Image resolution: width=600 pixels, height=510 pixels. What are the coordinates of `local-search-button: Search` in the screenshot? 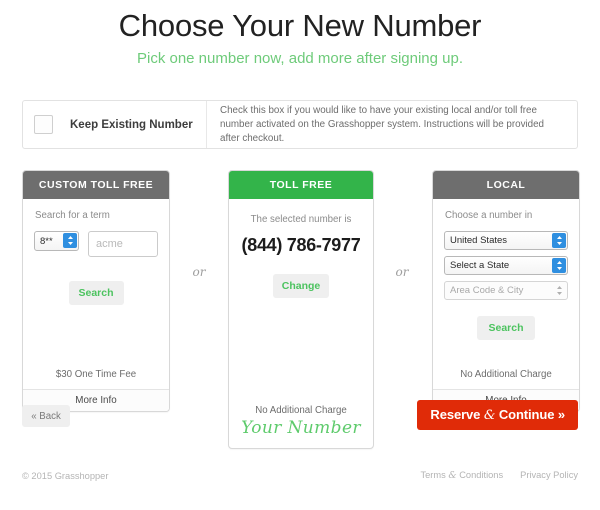 It's located at (506, 328).